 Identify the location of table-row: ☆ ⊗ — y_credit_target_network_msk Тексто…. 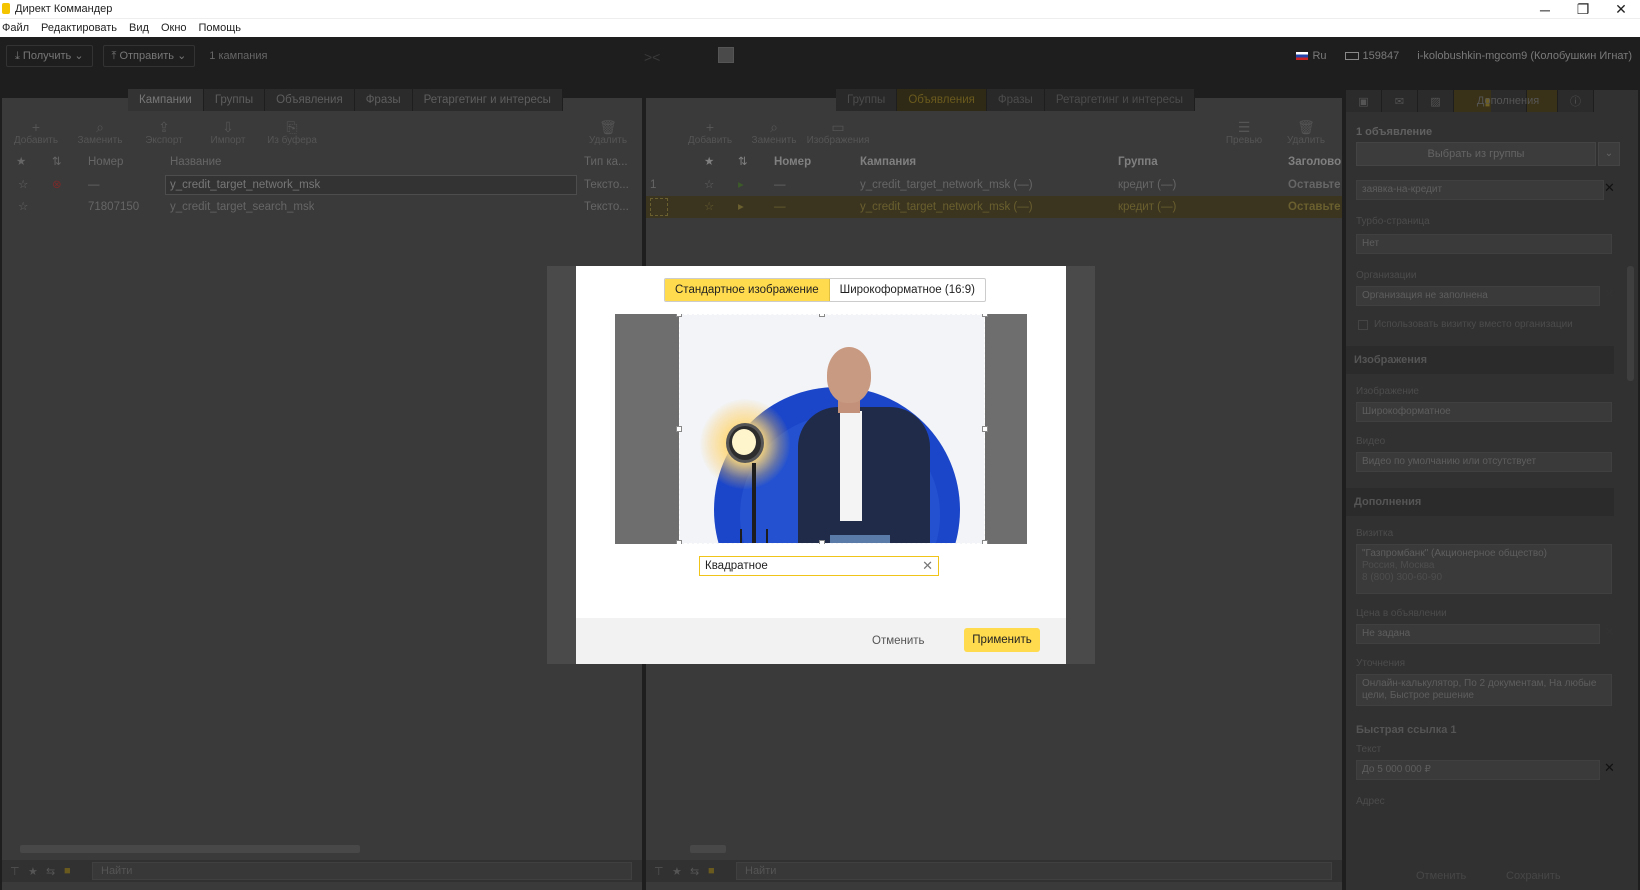
(322, 185).